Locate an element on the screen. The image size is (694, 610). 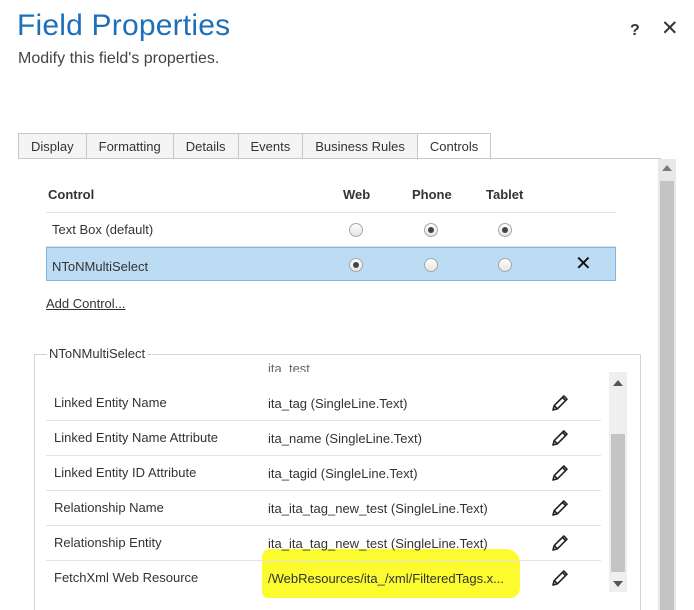
property-value: ita_name (SingleLine.Text) is located at coordinates (345, 438).